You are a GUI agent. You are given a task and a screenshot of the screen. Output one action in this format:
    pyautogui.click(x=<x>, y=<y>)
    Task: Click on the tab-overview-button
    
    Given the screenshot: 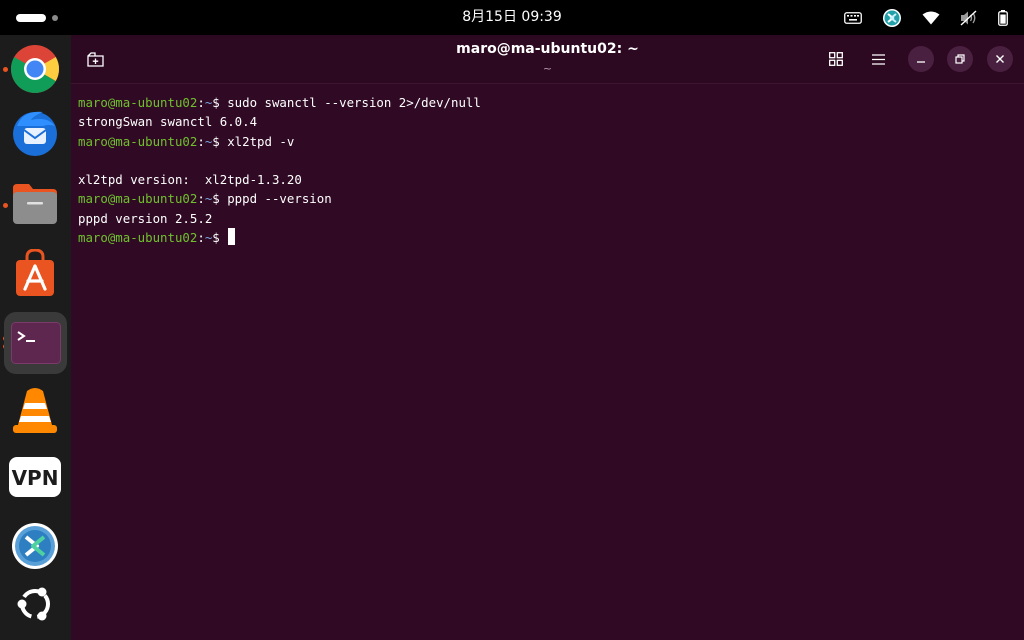 What is the action you would take?
    pyautogui.click(x=836, y=59)
    